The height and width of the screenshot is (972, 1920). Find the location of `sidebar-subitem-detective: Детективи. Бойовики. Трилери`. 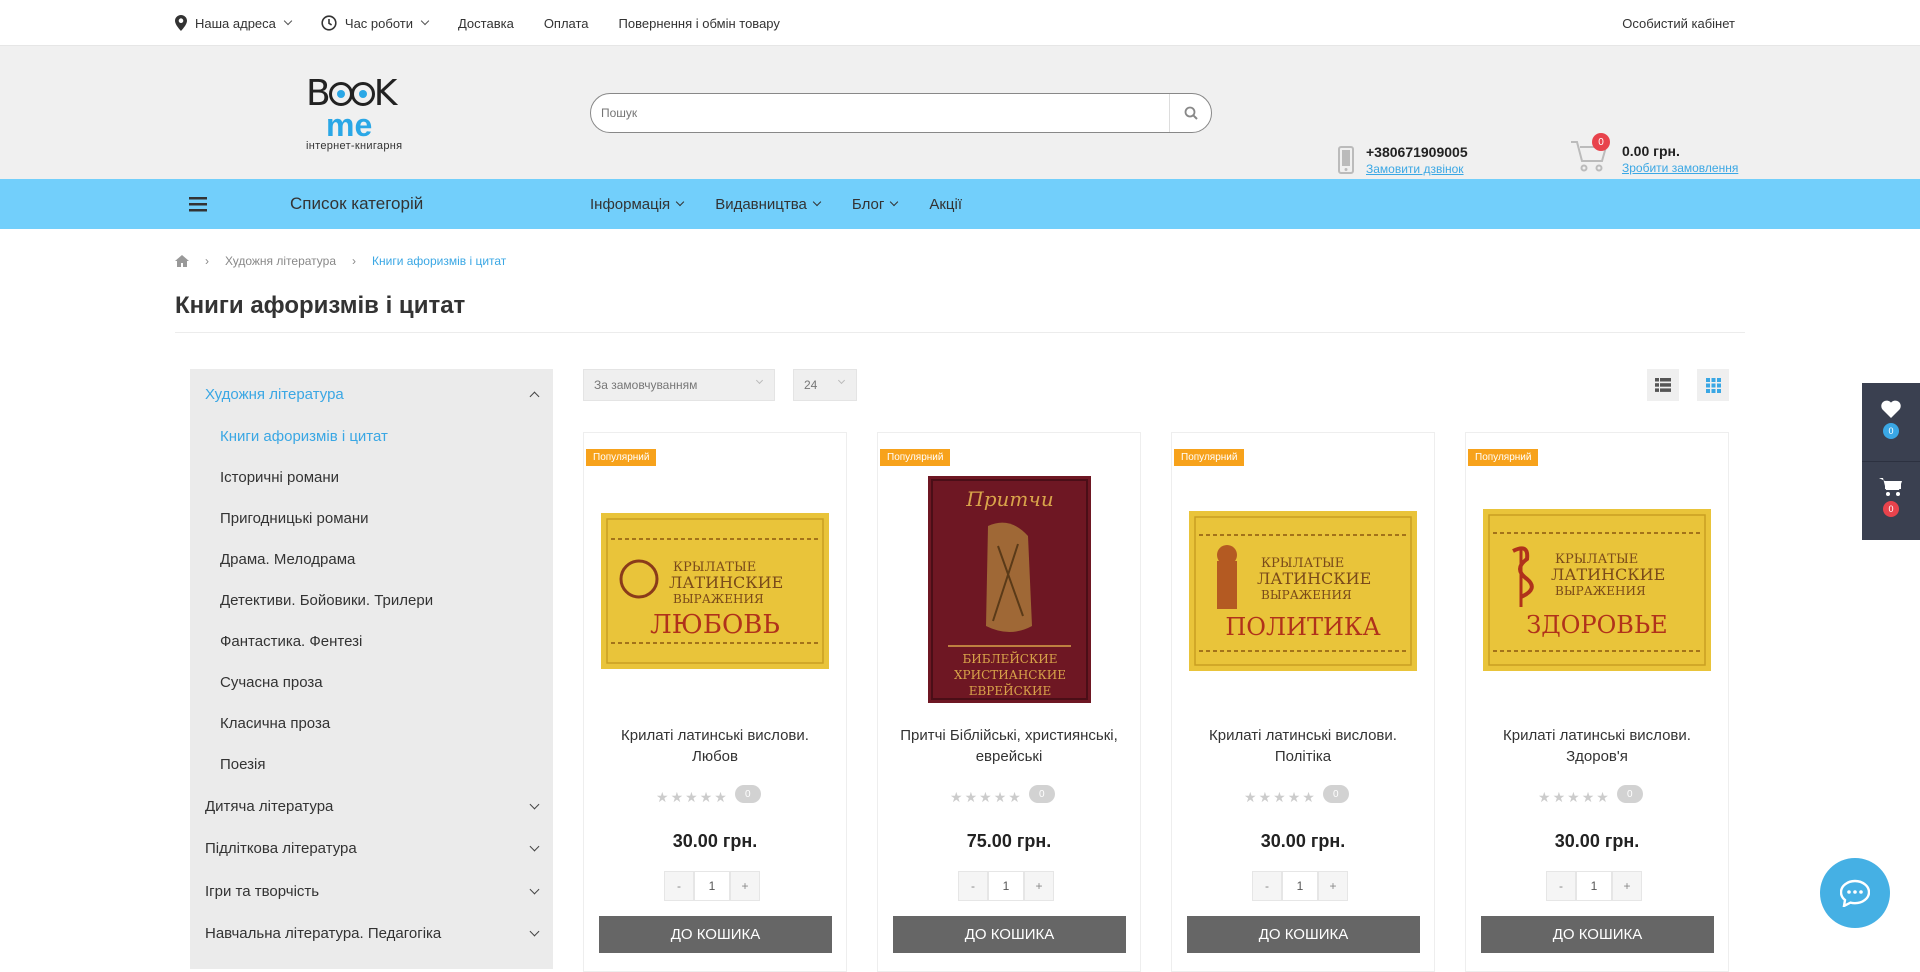

sidebar-subitem-detective: Детективи. Бойовики. Трилери is located at coordinates (326, 600).